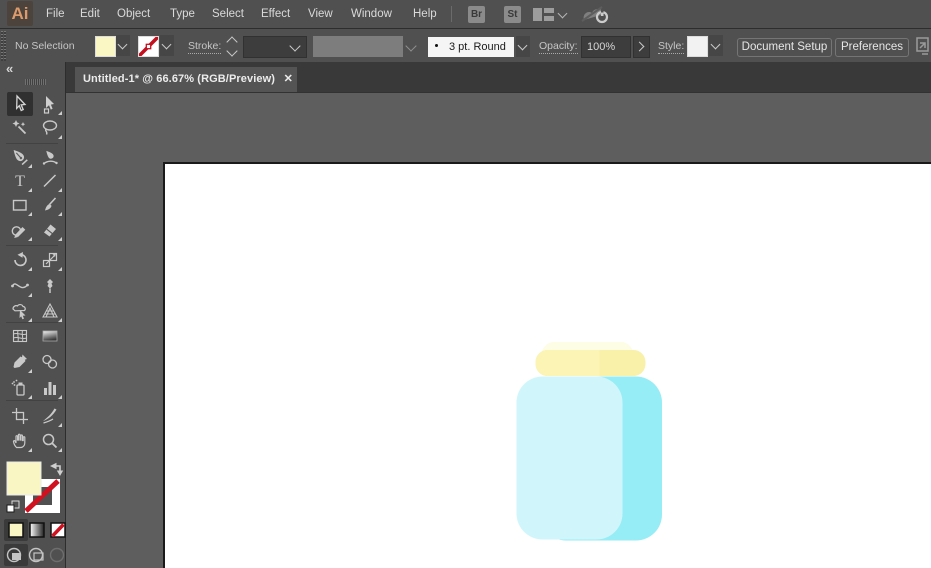  I want to click on svg-text: T, so click(20, 181).